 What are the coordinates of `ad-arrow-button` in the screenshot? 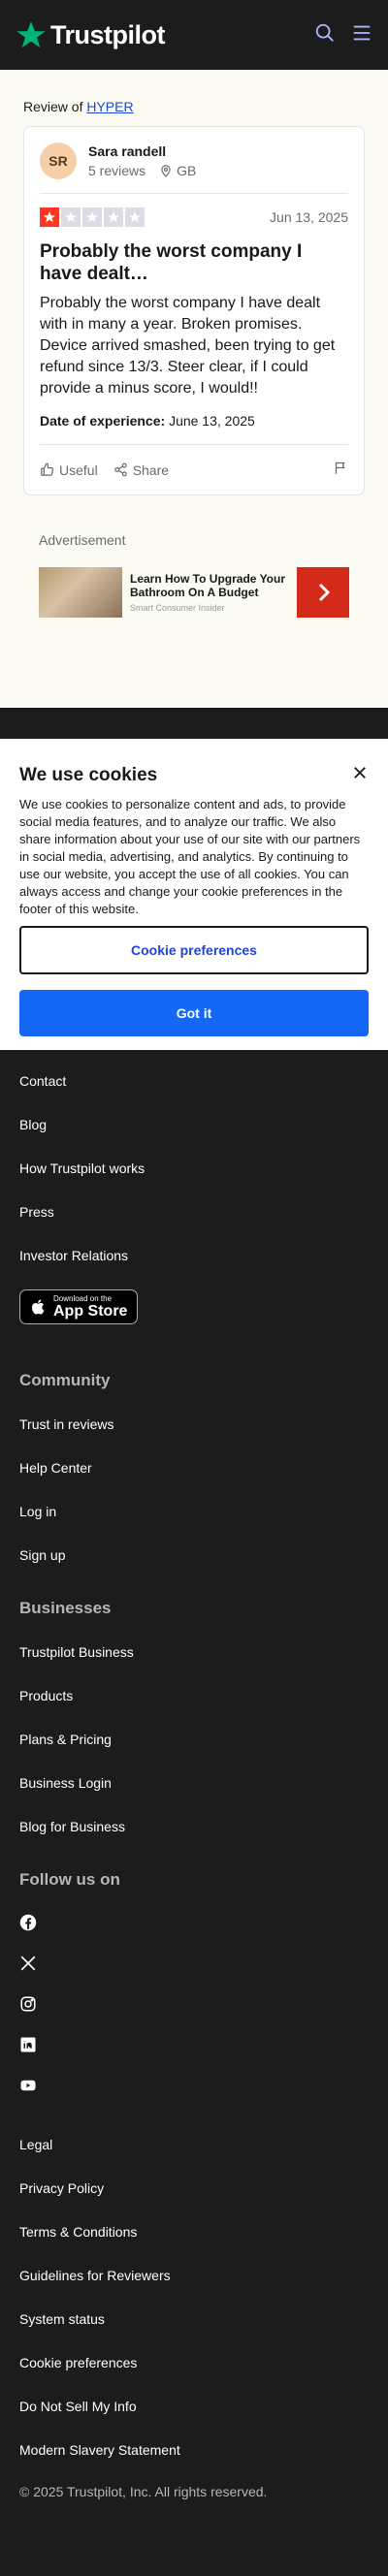 It's located at (323, 592).